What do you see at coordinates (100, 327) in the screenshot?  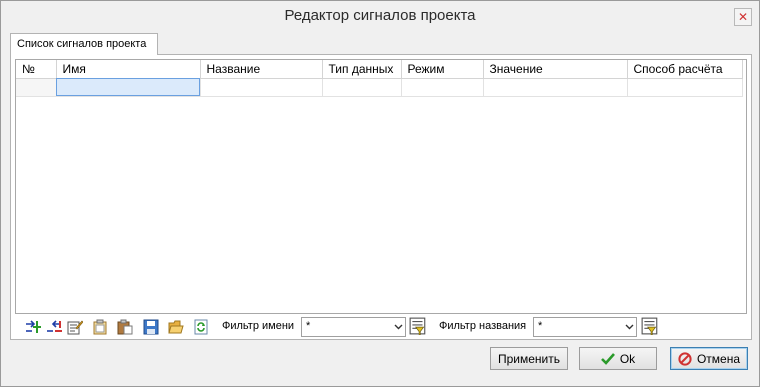 I see `copy-icon` at bounding box center [100, 327].